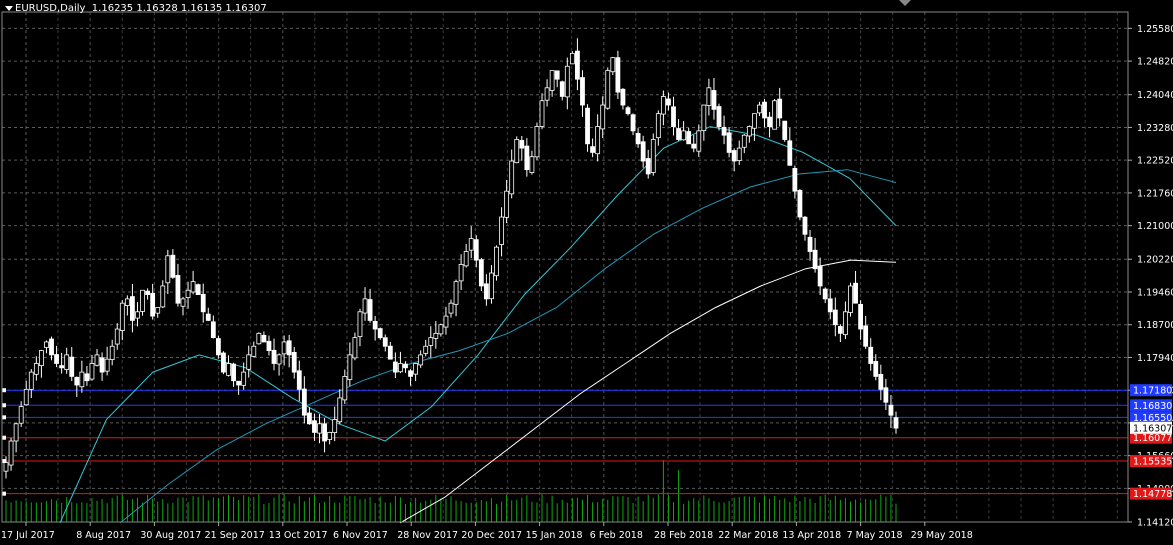  I want to click on red-level-badge-label: 1.15535, so click(1152, 462).